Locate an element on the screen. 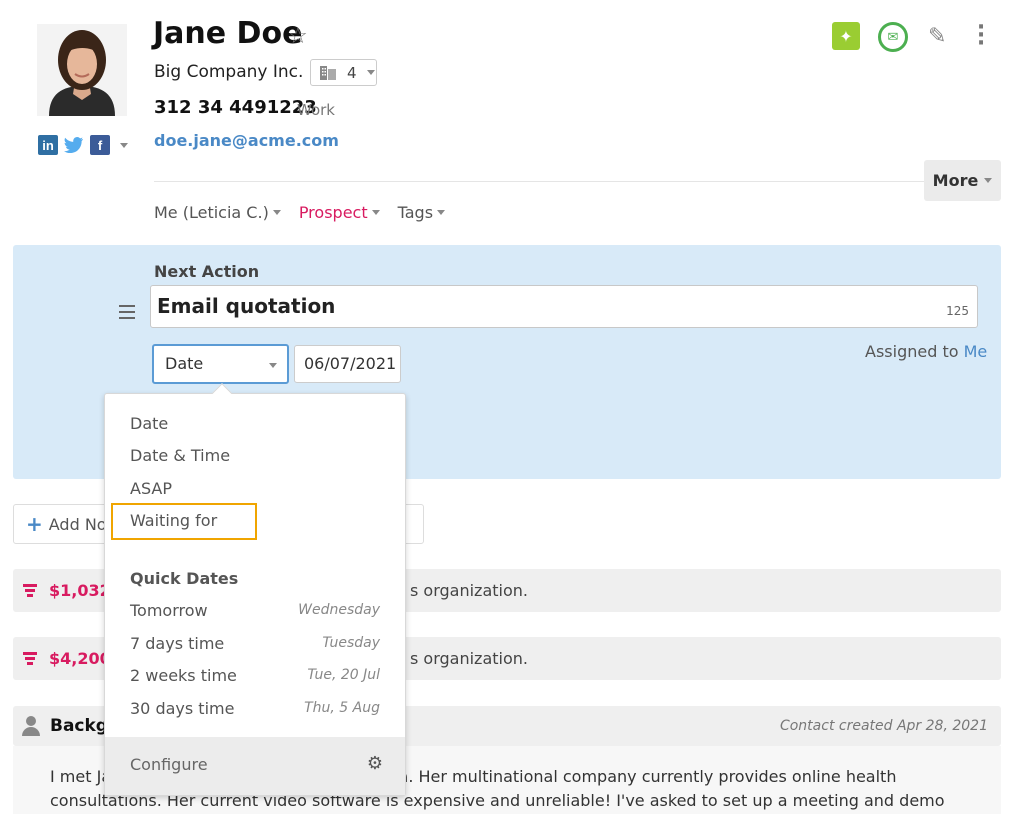 The height and width of the screenshot is (814, 1011). more-button-label: More is located at coordinates (955, 180).